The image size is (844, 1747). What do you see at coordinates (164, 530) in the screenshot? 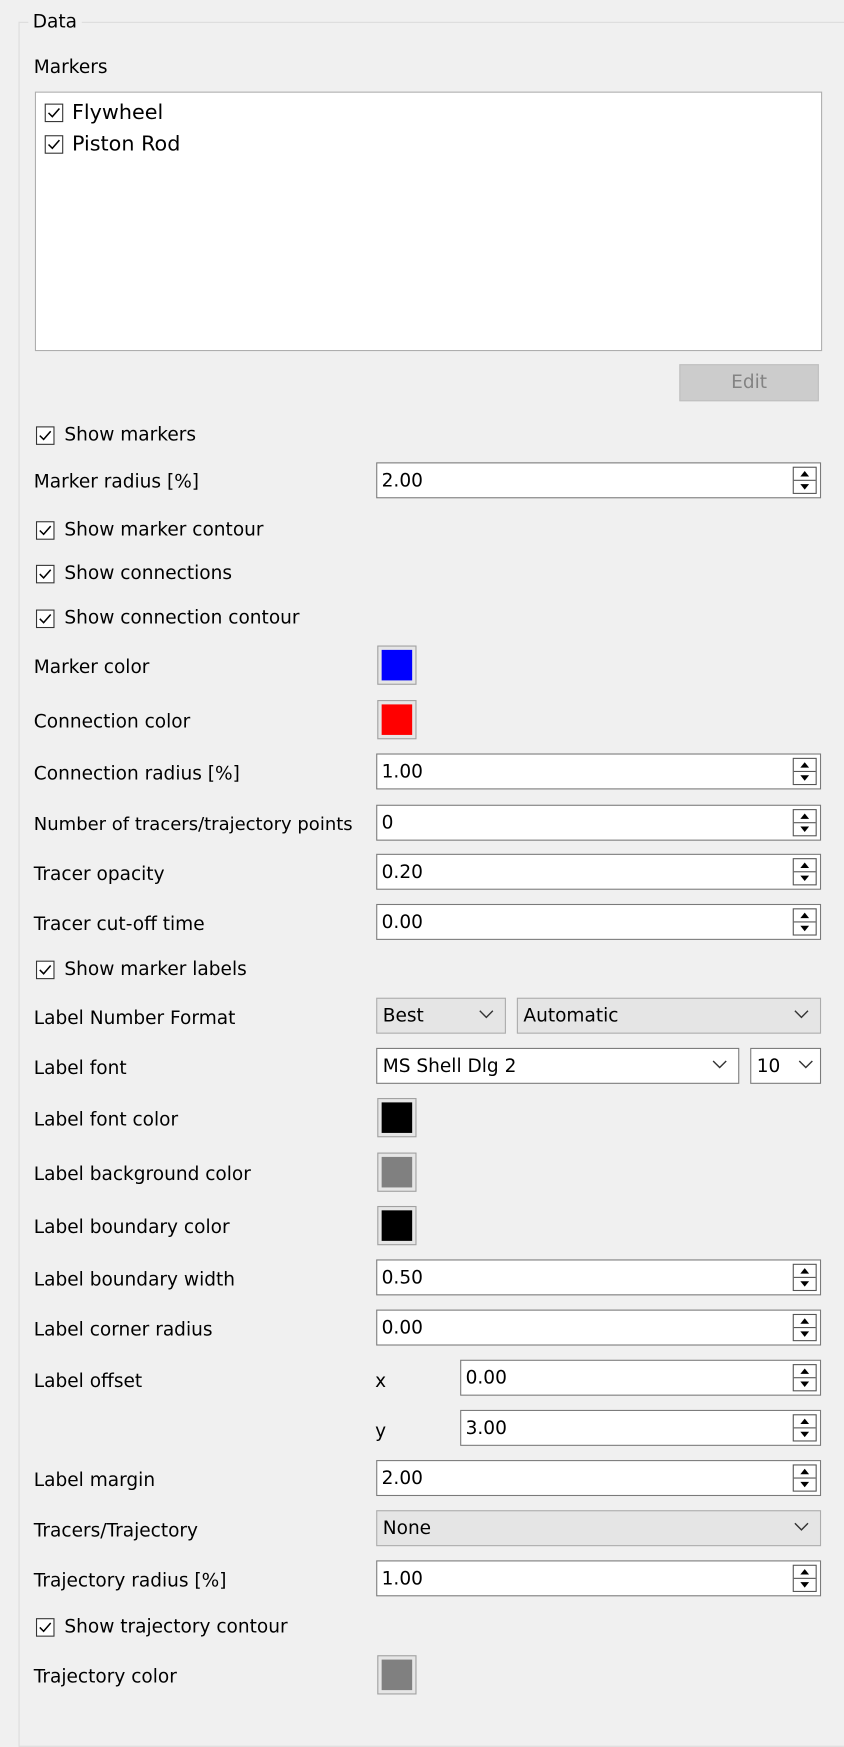
I see `checkbox-label: Show marker contour` at bounding box center [164, 530].